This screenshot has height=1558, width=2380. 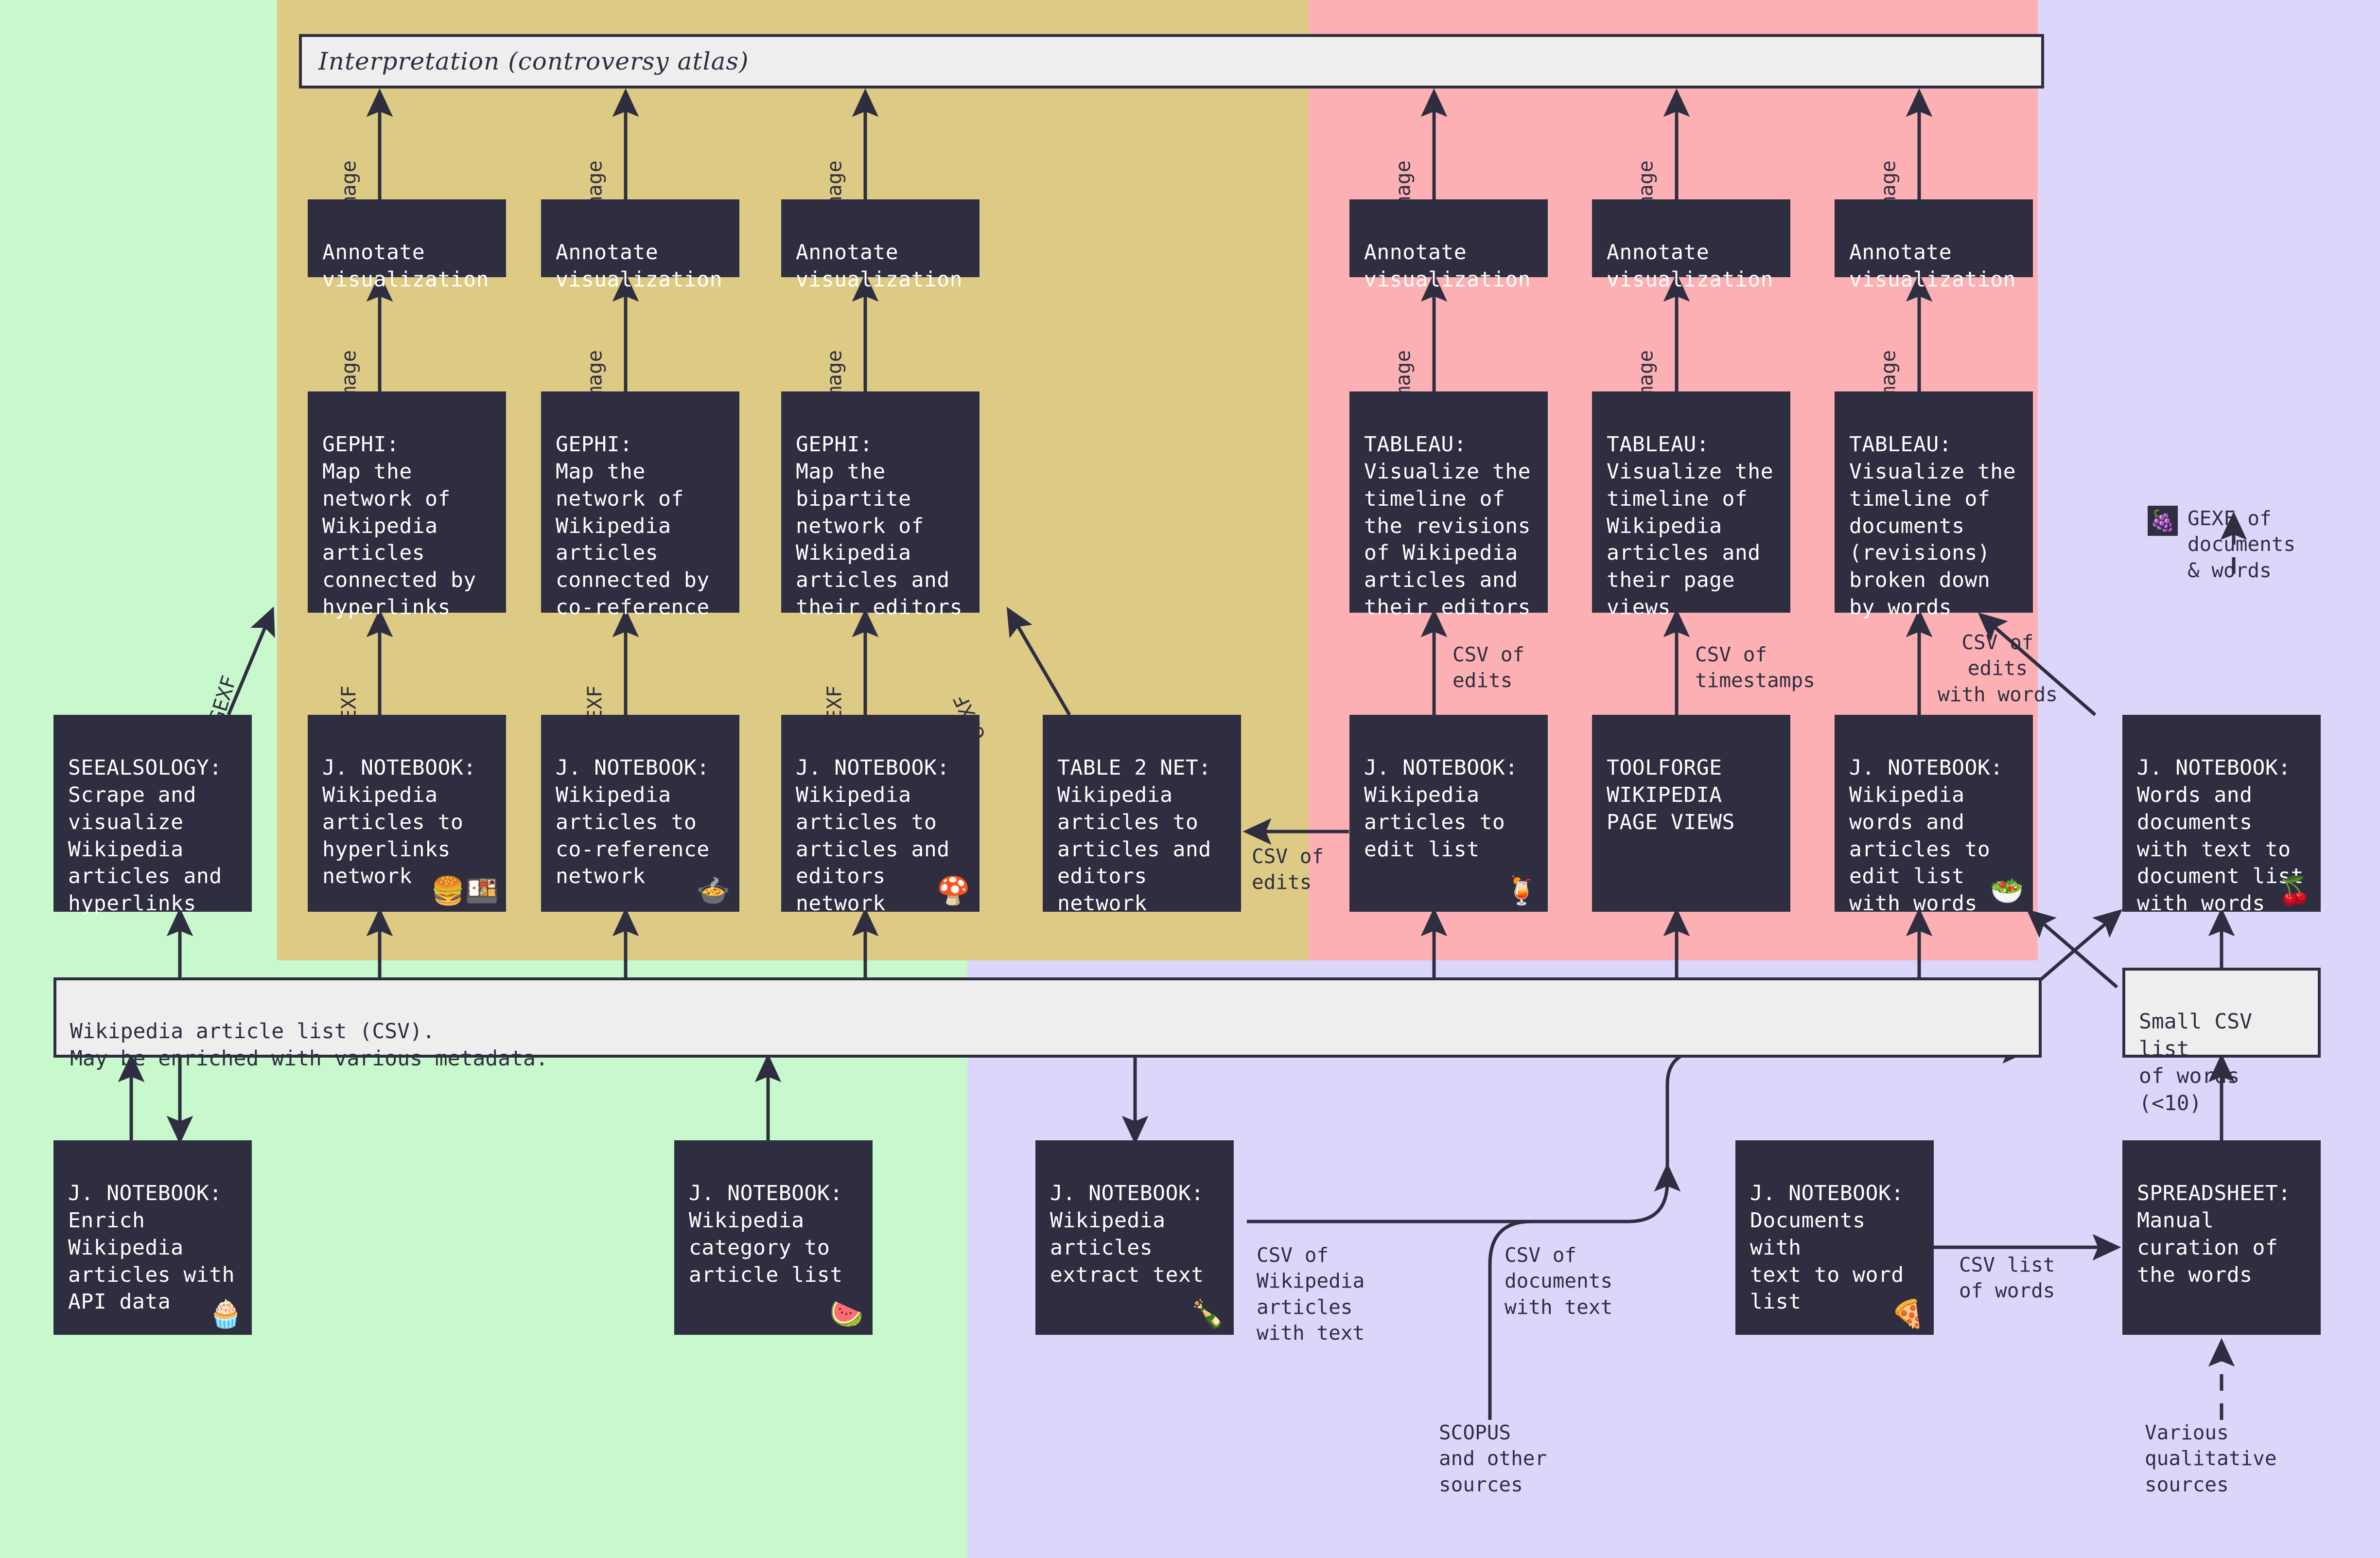 I want to click on node-toolforge-pageviews: TOOLFORGE WIKIPEDIA PAGE VIEWS, so click(x=1691, y=813).